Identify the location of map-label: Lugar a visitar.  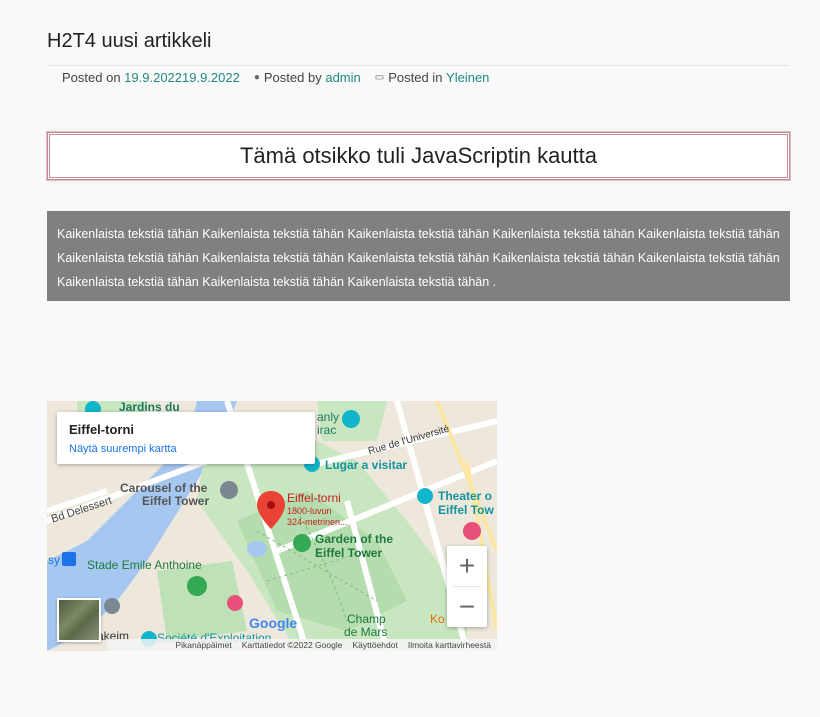
(366, 465).